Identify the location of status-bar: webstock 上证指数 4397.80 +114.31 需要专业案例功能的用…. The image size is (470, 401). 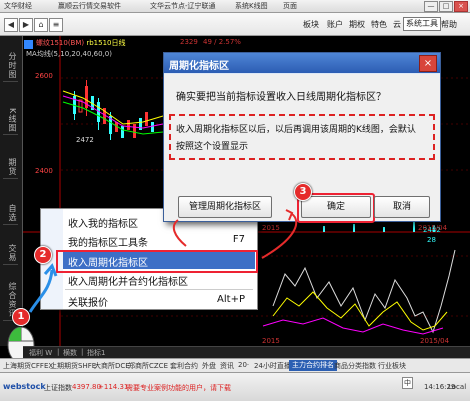
(235, 386).